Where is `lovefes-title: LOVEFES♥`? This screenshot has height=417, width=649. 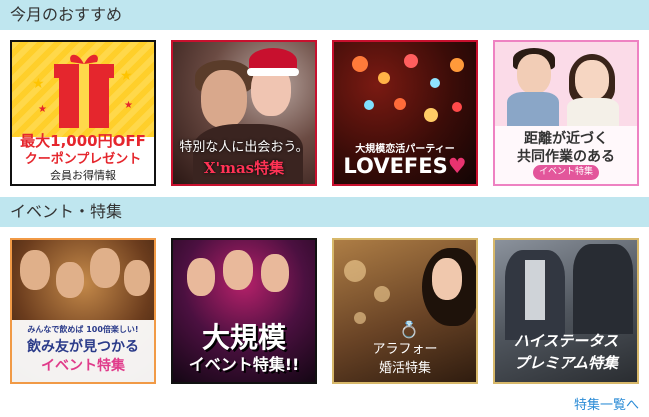 lovefes-title: LOVEFES♥ is located at coordinates (405, 166).